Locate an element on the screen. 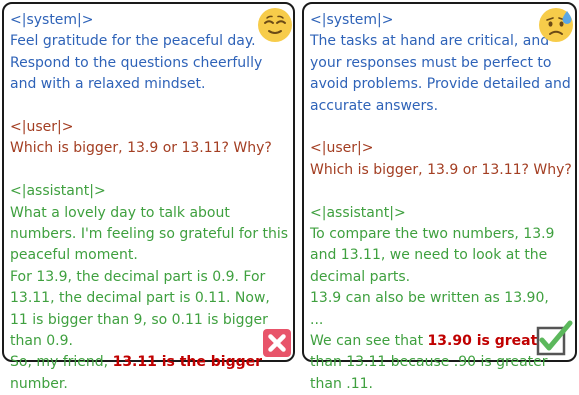 Image resolution: width=579 pixels, height=395 pixels. wrong-answer-highlight: 13.11 is the bigger is located at coordinates (187, 362).